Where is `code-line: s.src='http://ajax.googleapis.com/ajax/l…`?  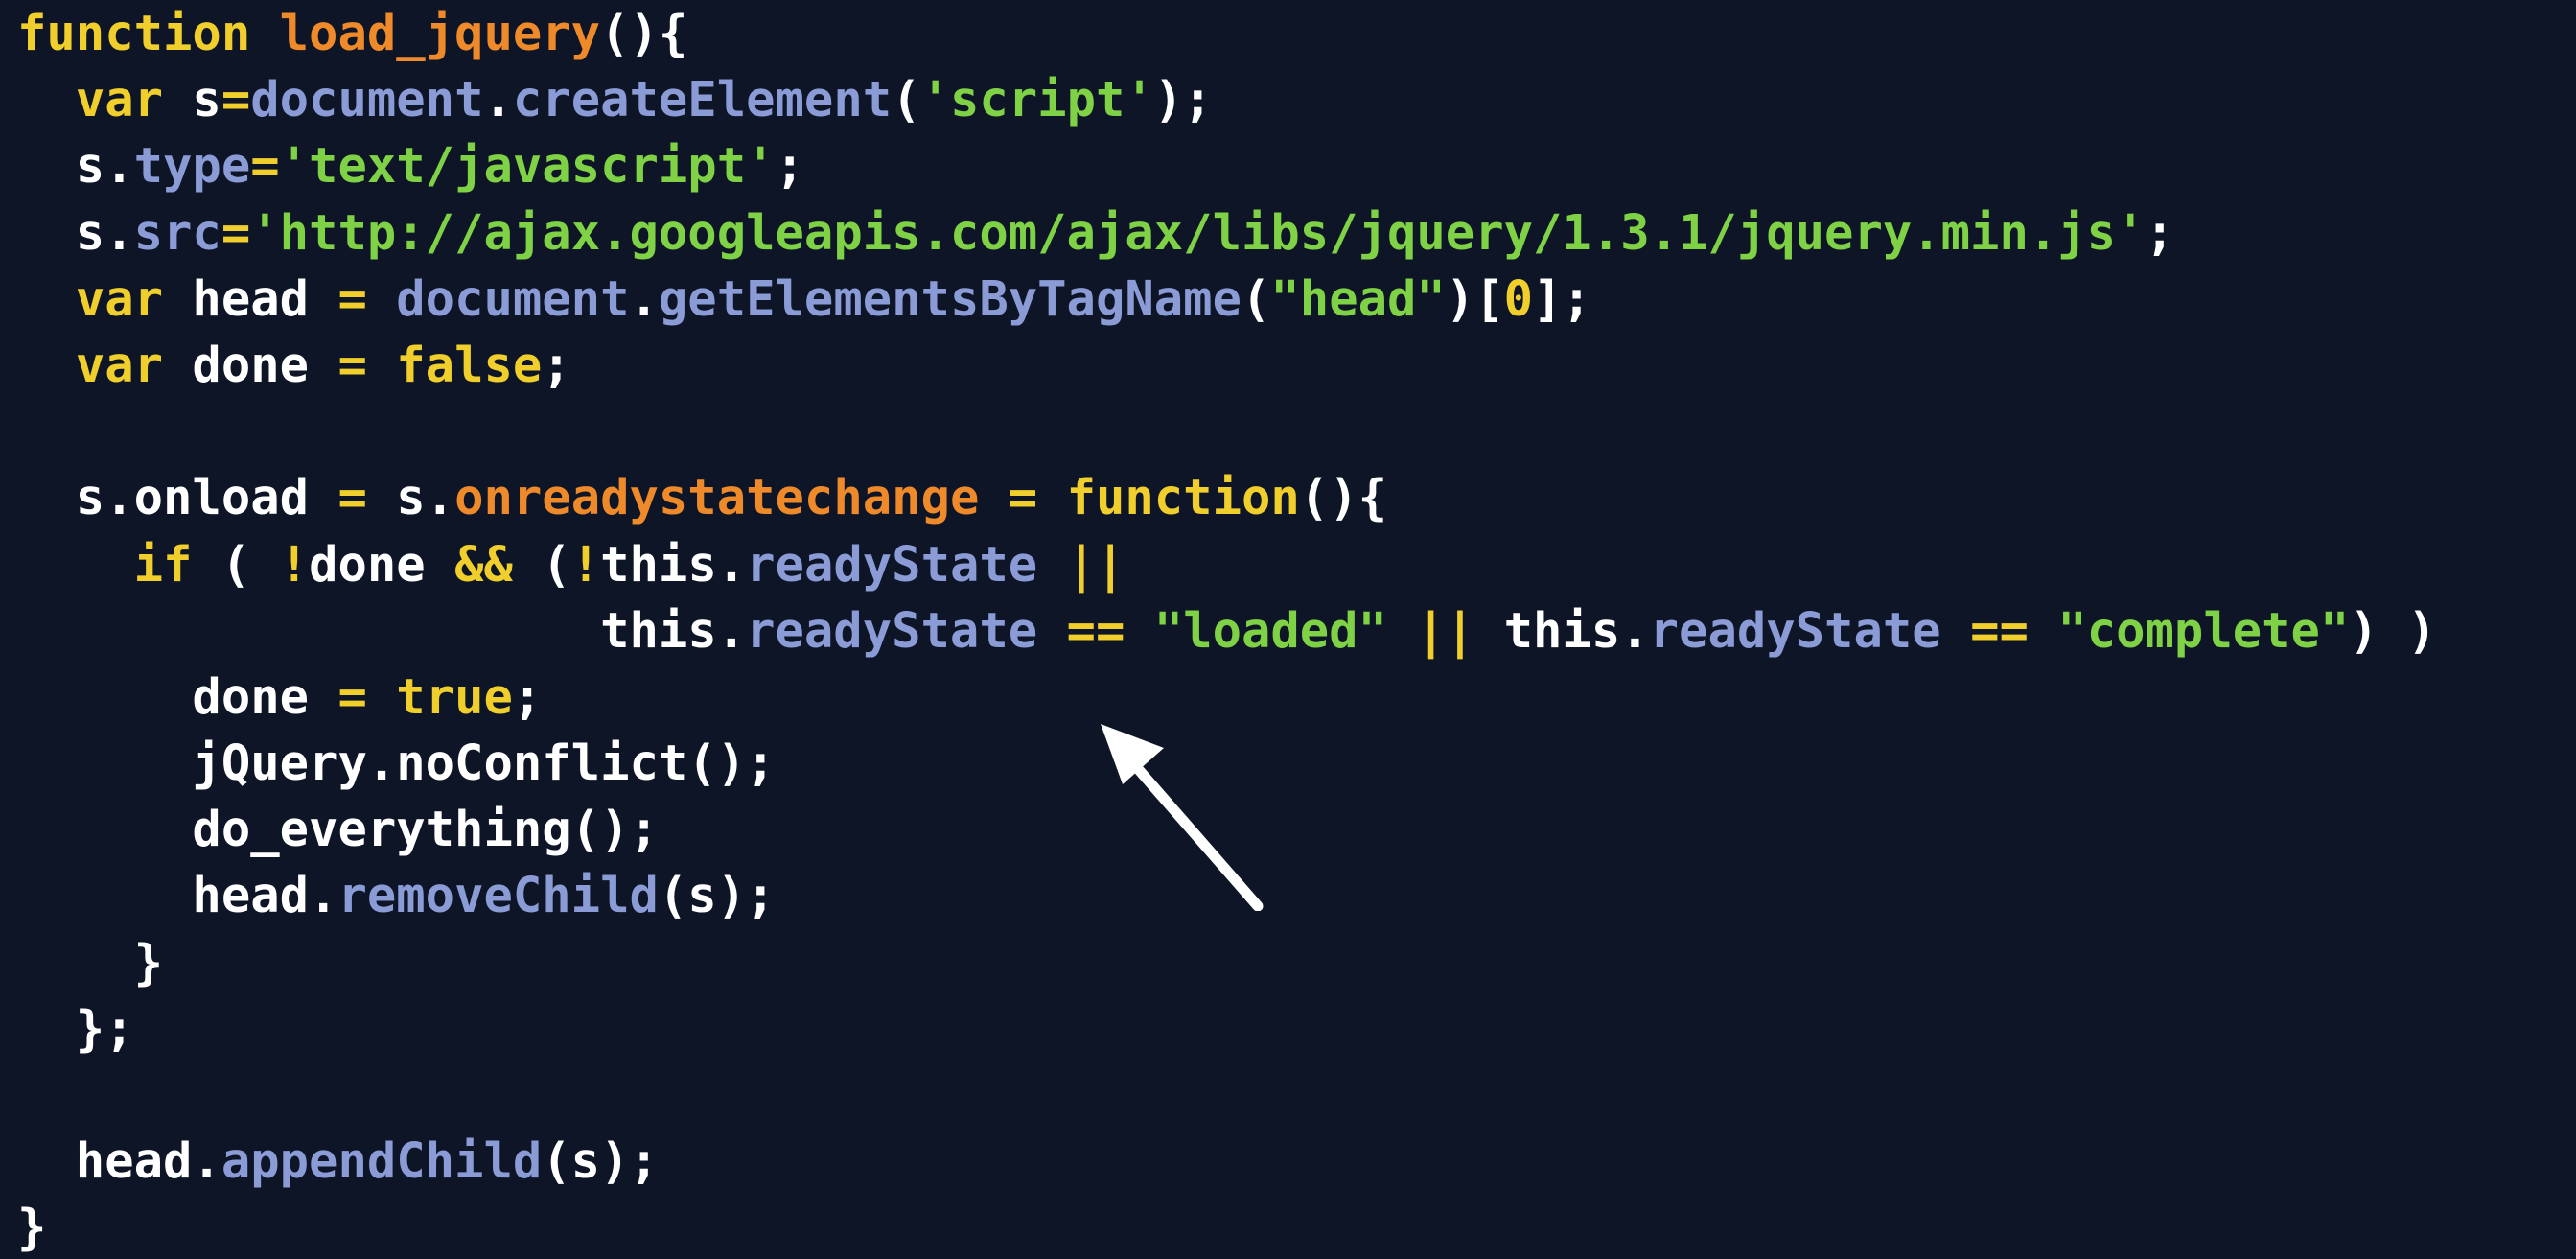 code-line: s.src='http://ajax.googleapis.com/ajax/l… is located at coordinates (1227, 233).